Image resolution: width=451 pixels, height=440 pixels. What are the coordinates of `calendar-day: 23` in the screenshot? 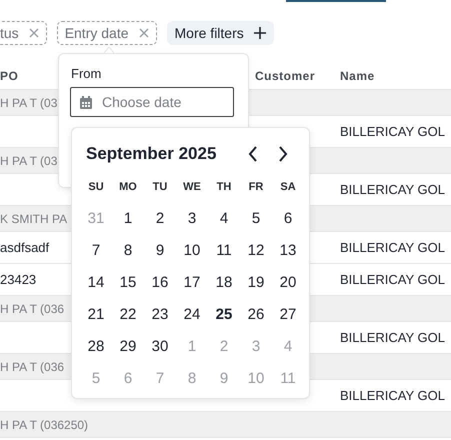 It's located at (160, 314).